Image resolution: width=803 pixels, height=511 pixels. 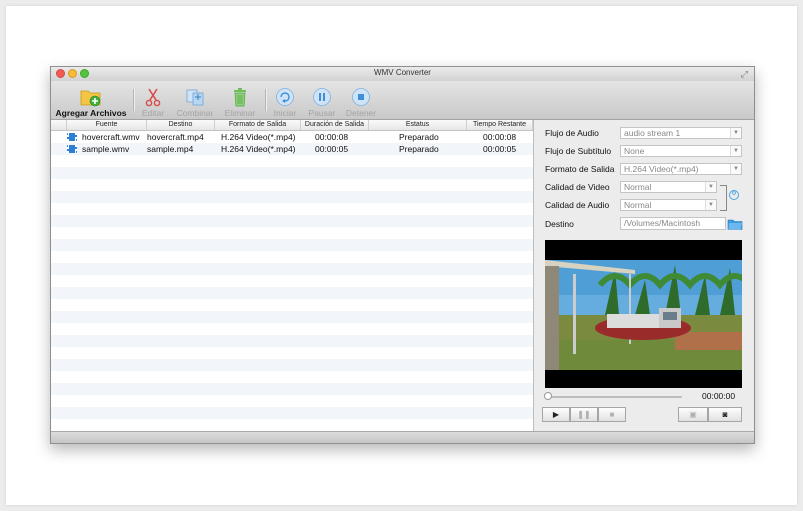 I want to click on cell-remaining: 00:00:08, so click(x=500, y=137).